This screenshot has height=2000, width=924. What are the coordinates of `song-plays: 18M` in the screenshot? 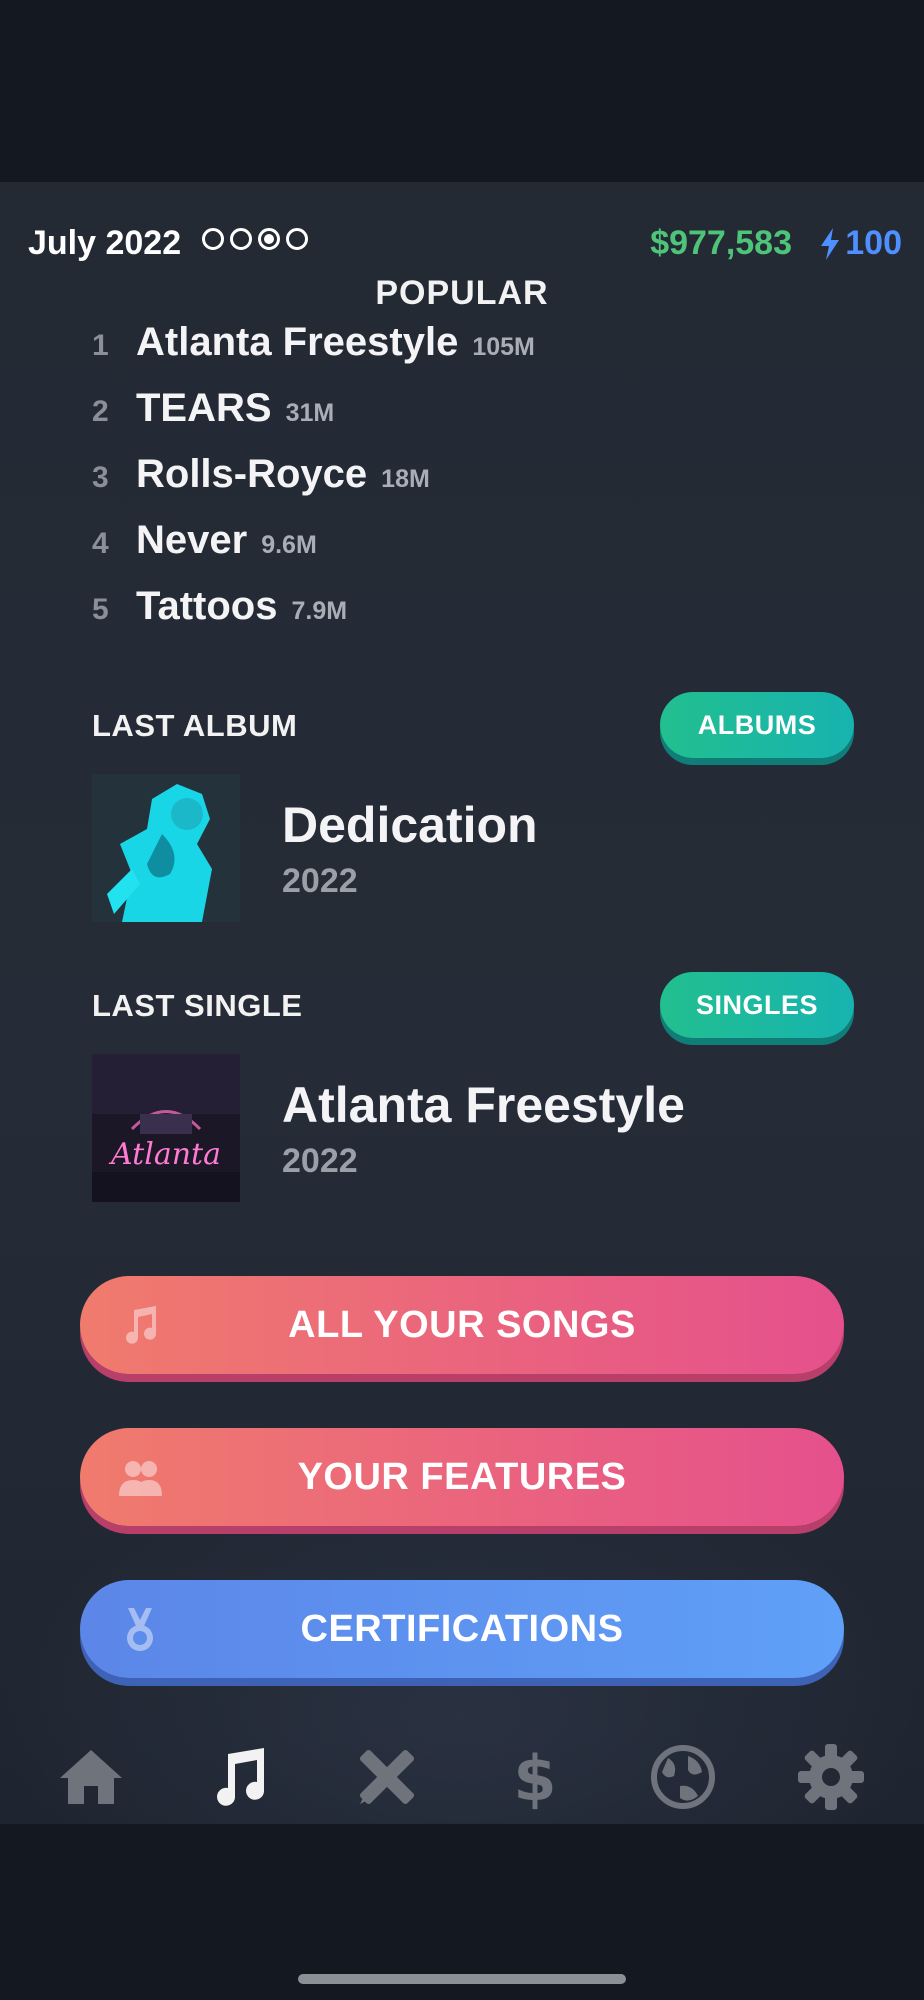 It's located at (405, 479).